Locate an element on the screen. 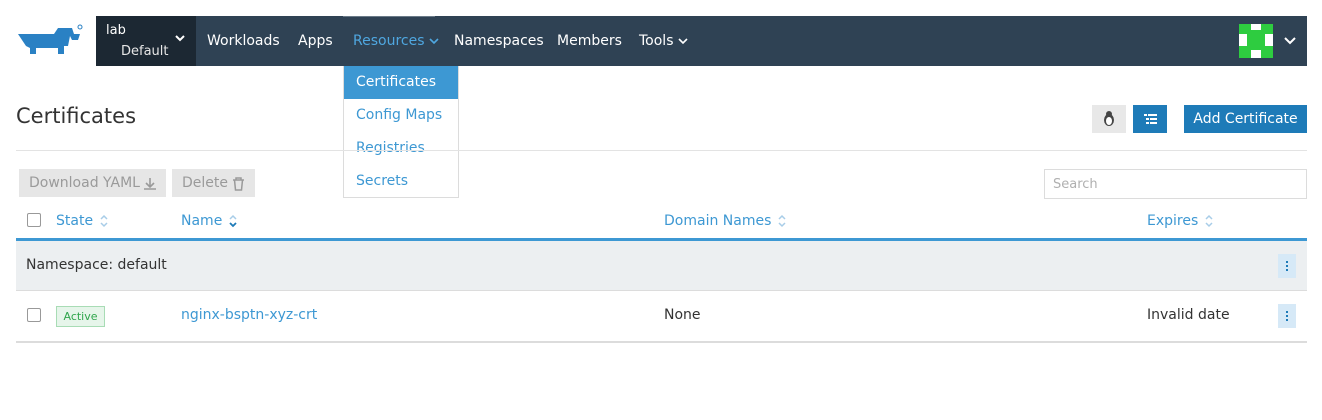 This screenshot has height=420, width=1322. nav-apps: Apps is located at coordinates (315, 41).